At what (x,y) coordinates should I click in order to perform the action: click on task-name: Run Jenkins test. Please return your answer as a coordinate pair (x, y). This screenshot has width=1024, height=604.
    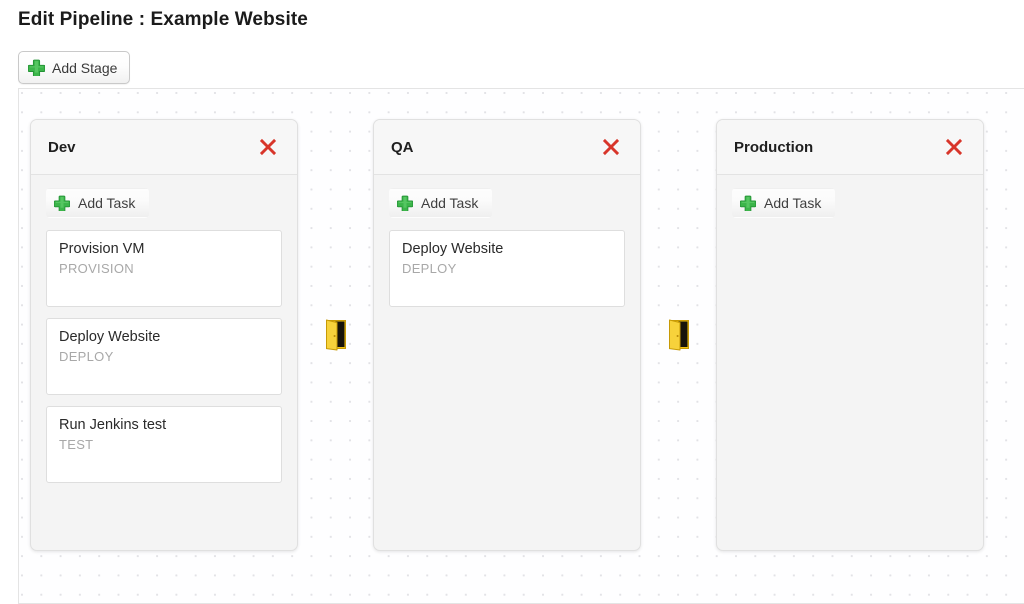
    Looking at the image, I should click on (113, 425).